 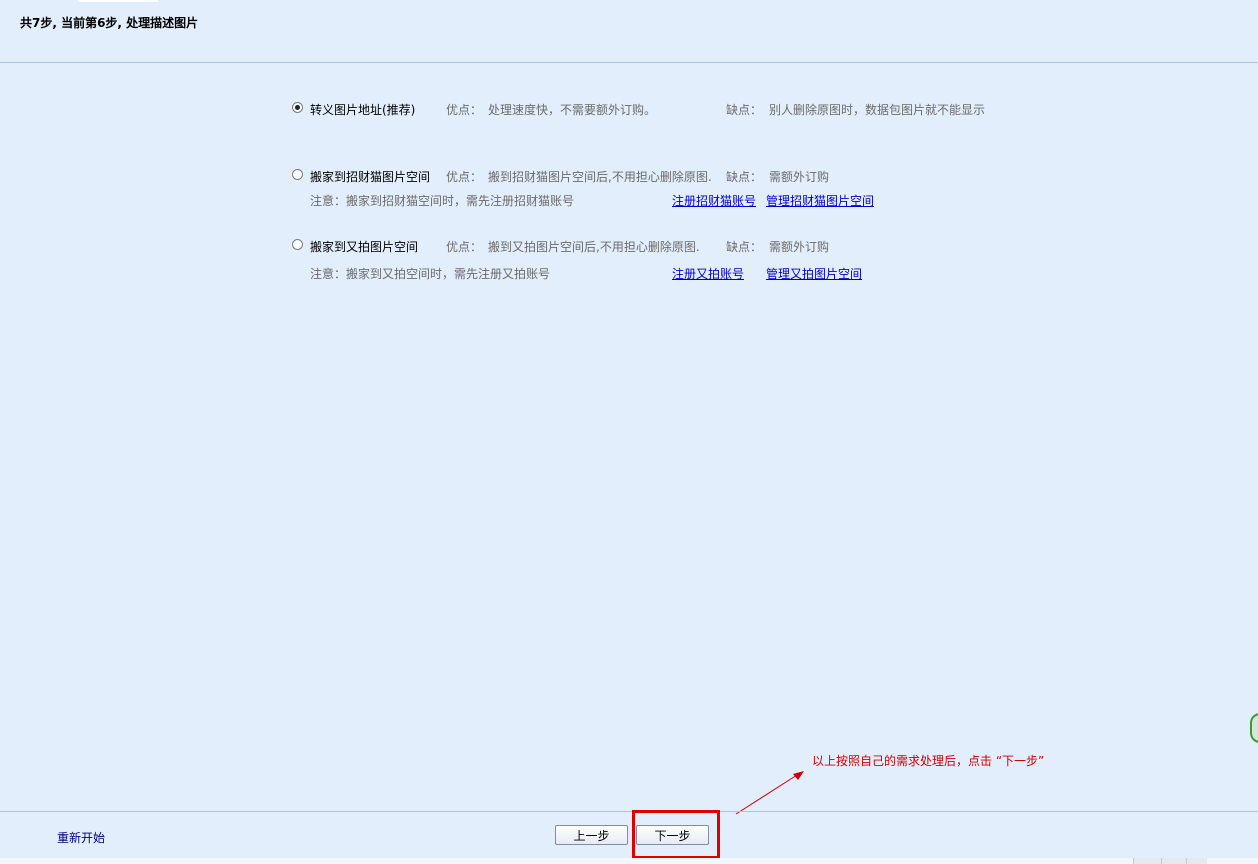 What do you see at coordinates (591, 835) in the screenshot?
I see `prev-step-button: 上一步` at bounding box center [591, 835].